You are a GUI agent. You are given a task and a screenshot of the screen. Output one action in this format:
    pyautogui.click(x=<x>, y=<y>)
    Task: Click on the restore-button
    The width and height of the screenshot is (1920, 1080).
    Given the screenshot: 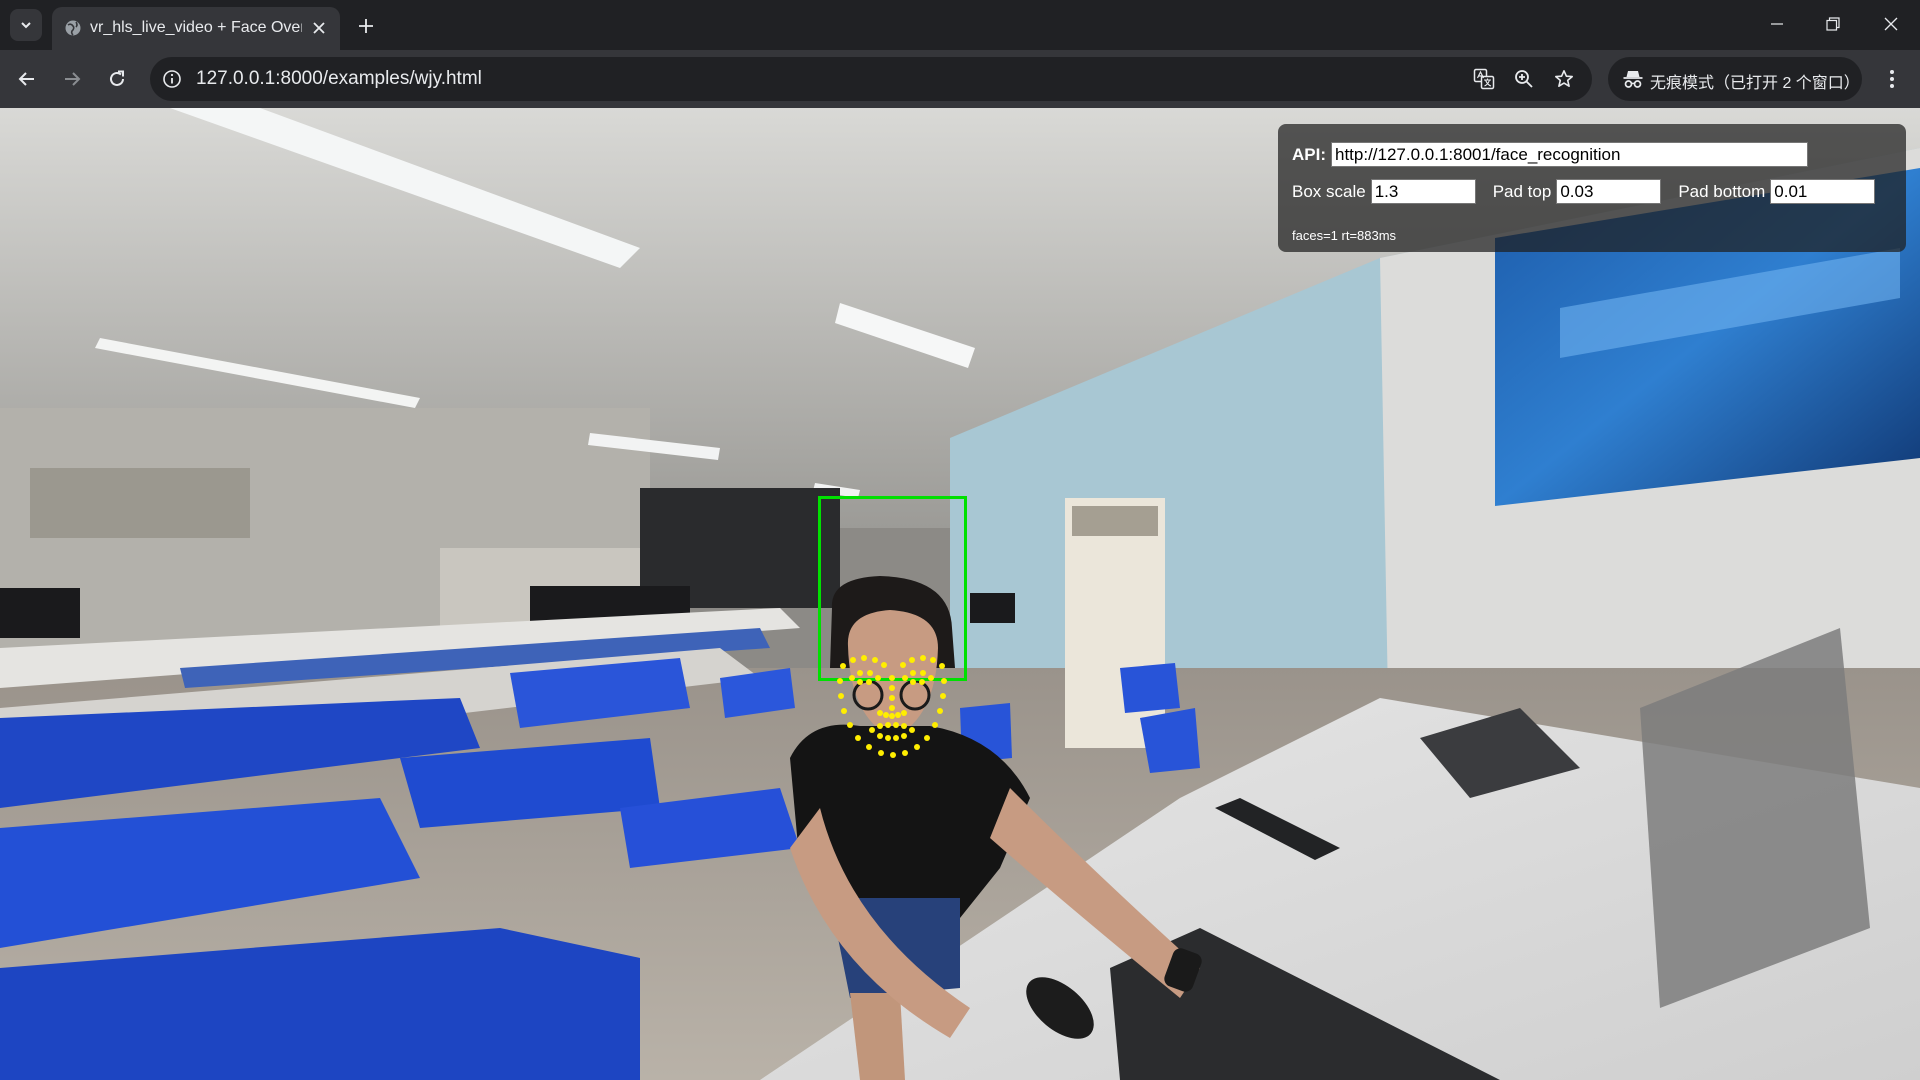 What is the action you would take?
    pyautogui.click(x=1833, y=24)
    